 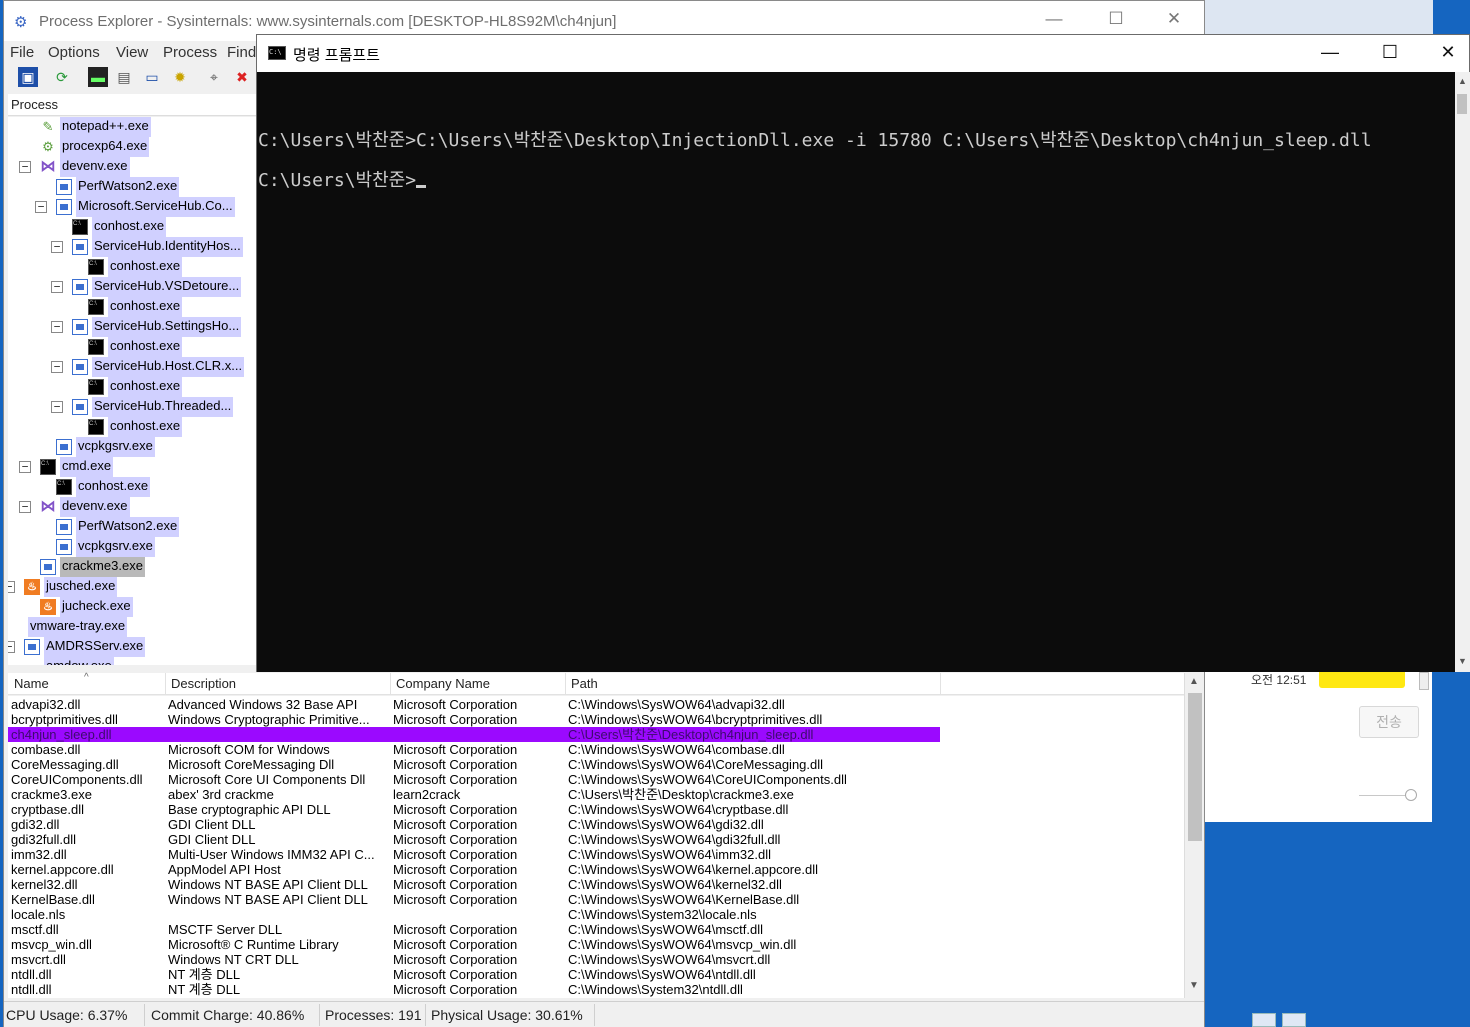 What do you see at coordinates (1411, 795) in the screenshot?
I see `opacity-slider-knob` at bounding box center [1411, 795].